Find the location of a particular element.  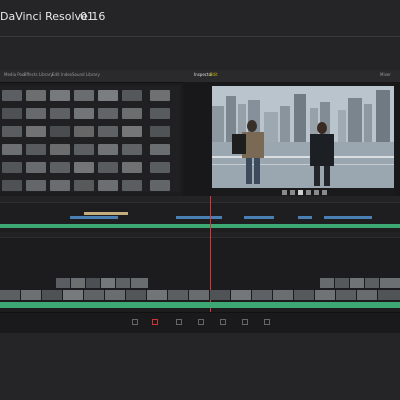

loop-icon is located at coordinates (324, 192).